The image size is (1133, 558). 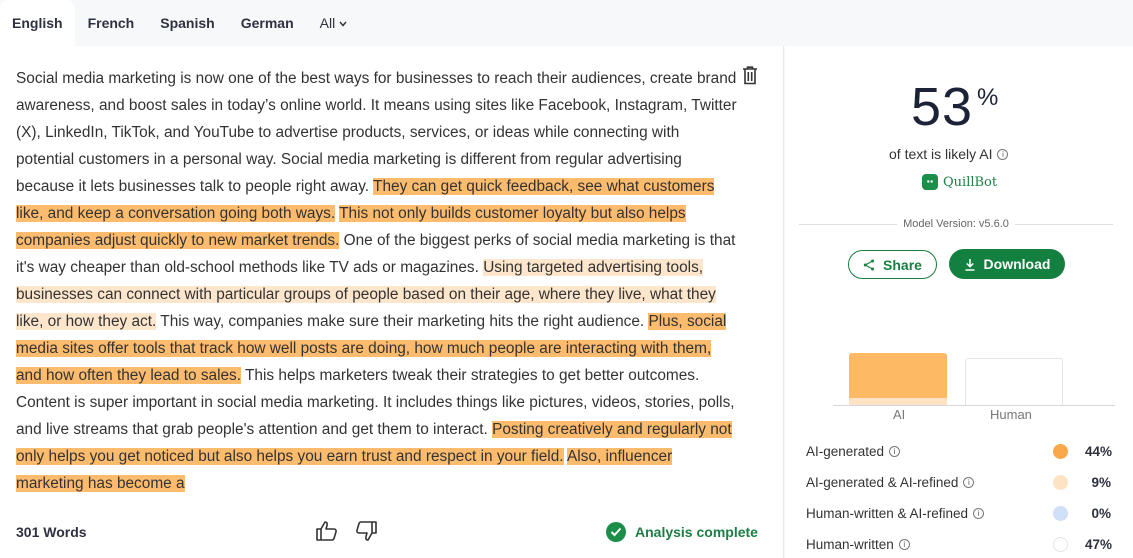 I want to click on chevron-down-icon, so click(x=343, y=24).